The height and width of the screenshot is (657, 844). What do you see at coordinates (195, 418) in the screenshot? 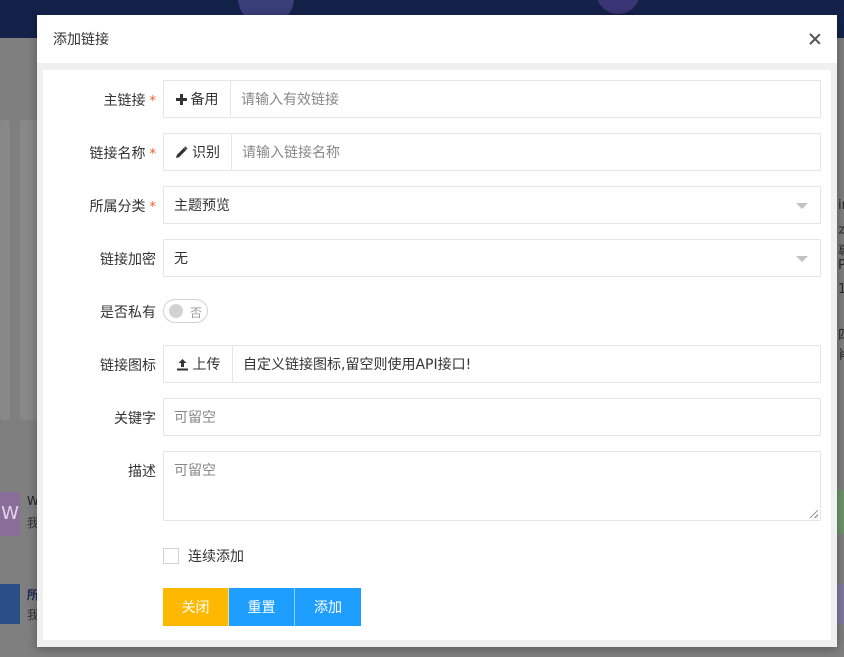
I see `keywords-placeholder: 可留空` at bounding box center [195, 418].